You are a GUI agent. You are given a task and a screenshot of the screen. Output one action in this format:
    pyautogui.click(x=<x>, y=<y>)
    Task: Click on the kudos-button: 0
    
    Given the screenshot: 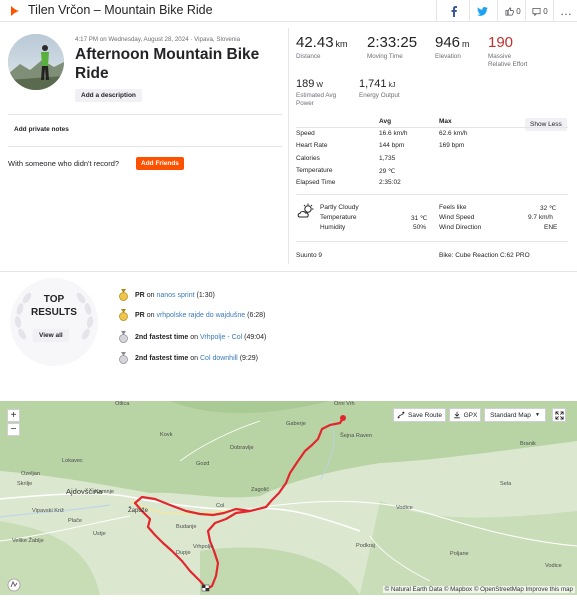 What is the action you would take?
    pyautogui.click(x=513, y=11)
    